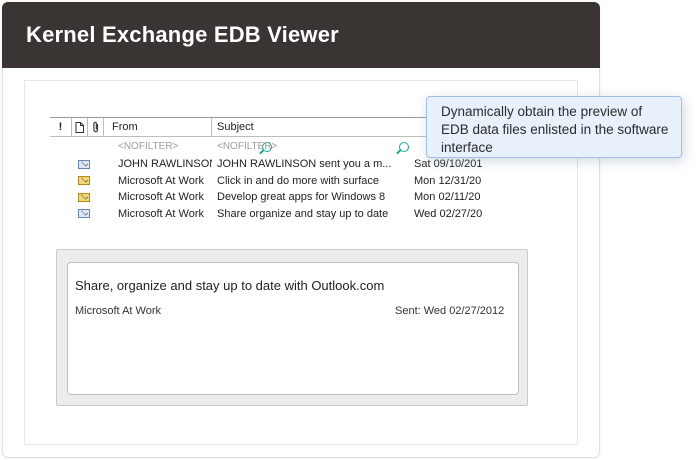 The image size is (700, 460). Describe the element at coordinates (301, 197) in the screenshot. I see `message-subject: Develop great apps for Windows 8` at that location.